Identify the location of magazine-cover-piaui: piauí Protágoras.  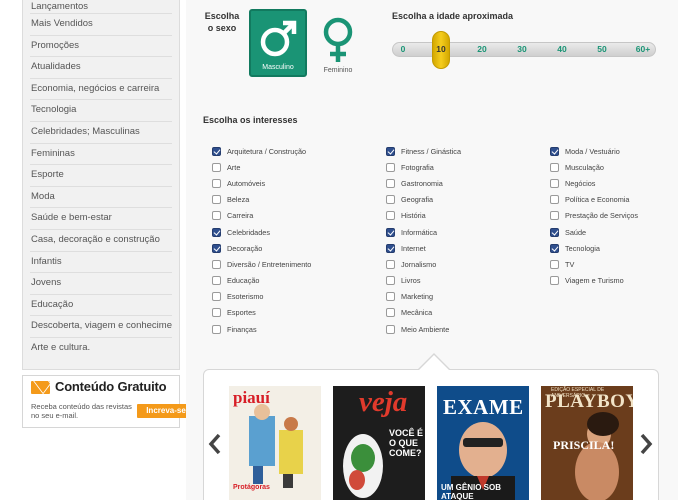
(275, 443).